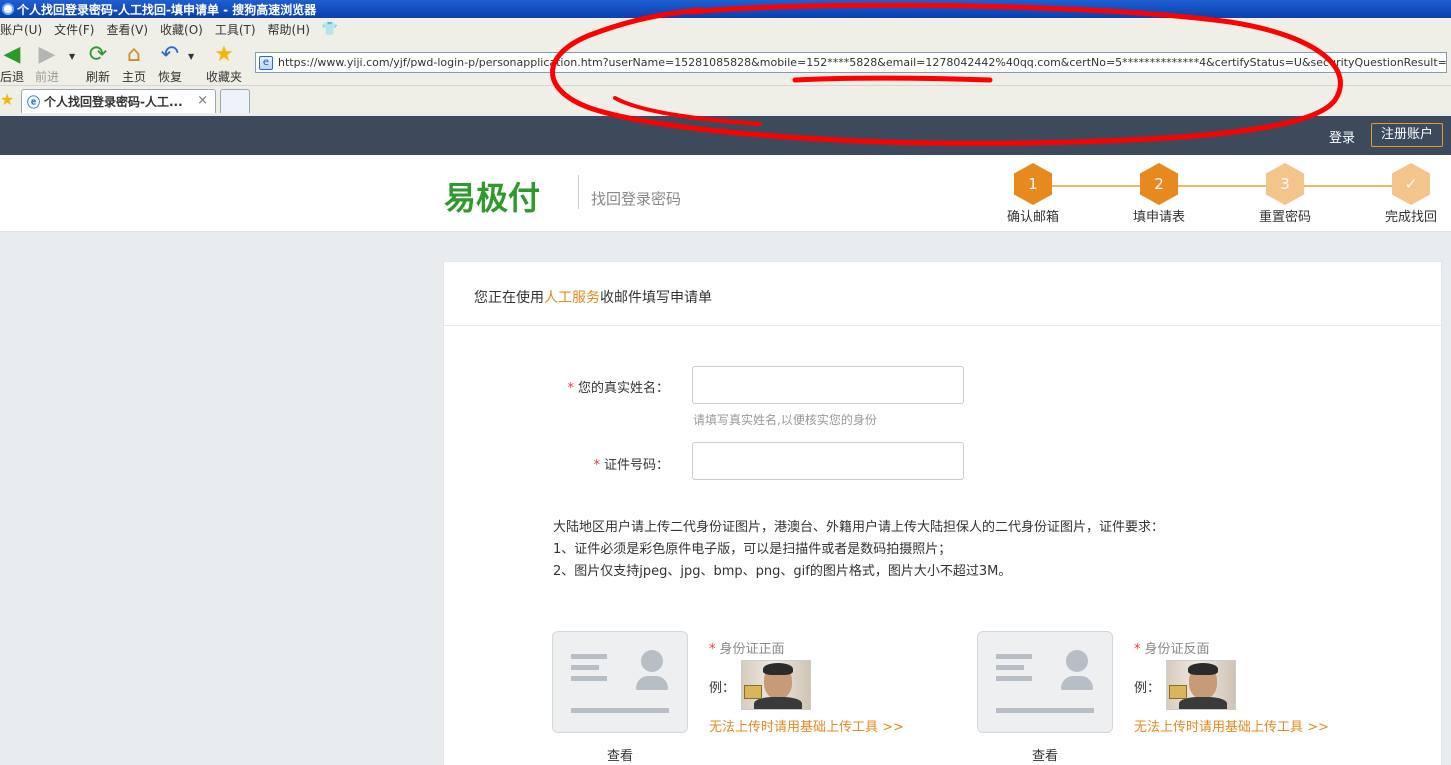  What do you see at coordinates (202, 100) in the screenshot?
I see `close-tab-icon: ×` at bounding box center [202, 100].